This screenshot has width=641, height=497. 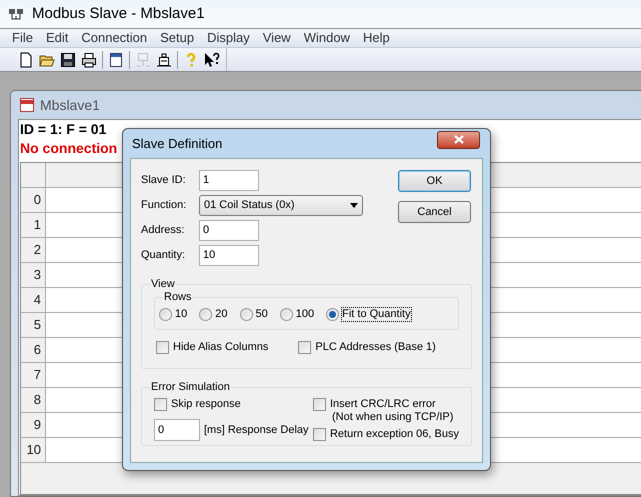 What do you see at coordinates (163, 255) in the screenshot?
I see `field-label: Quantity:` at bounding box center [163, 255].